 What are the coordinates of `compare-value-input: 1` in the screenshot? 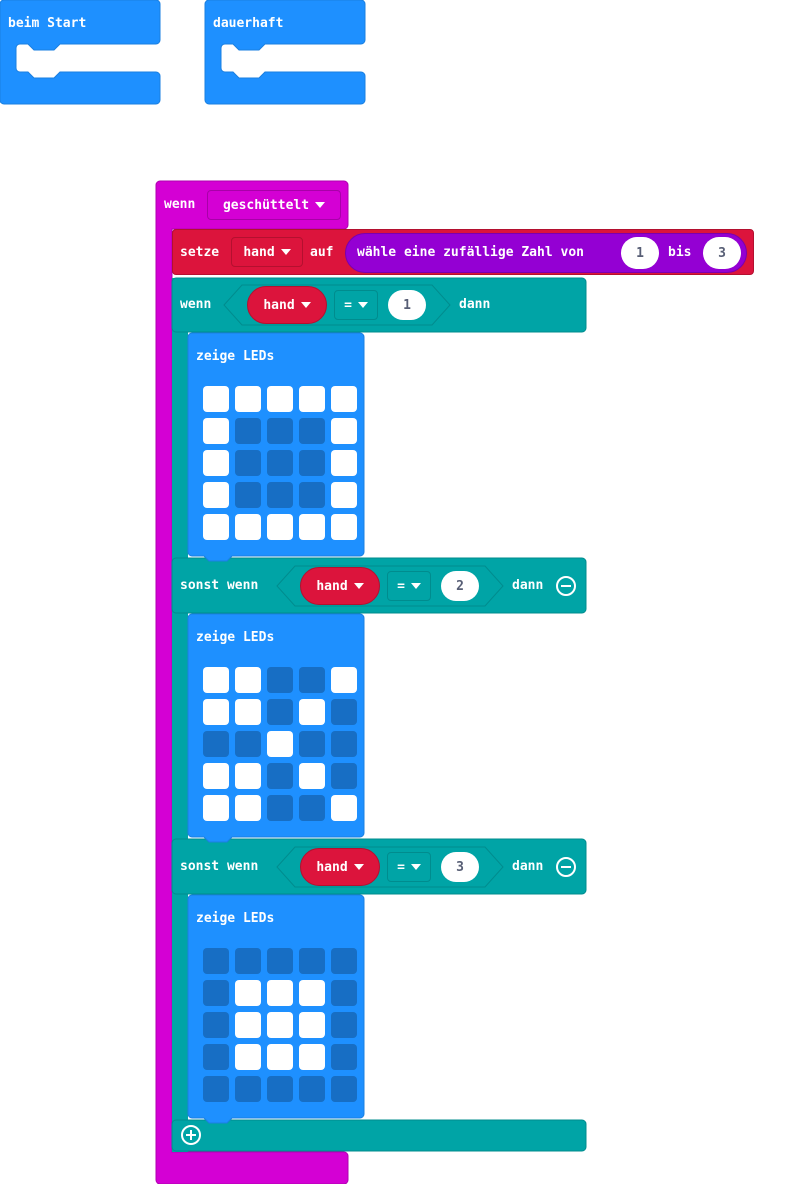 It's located at (407, 305).